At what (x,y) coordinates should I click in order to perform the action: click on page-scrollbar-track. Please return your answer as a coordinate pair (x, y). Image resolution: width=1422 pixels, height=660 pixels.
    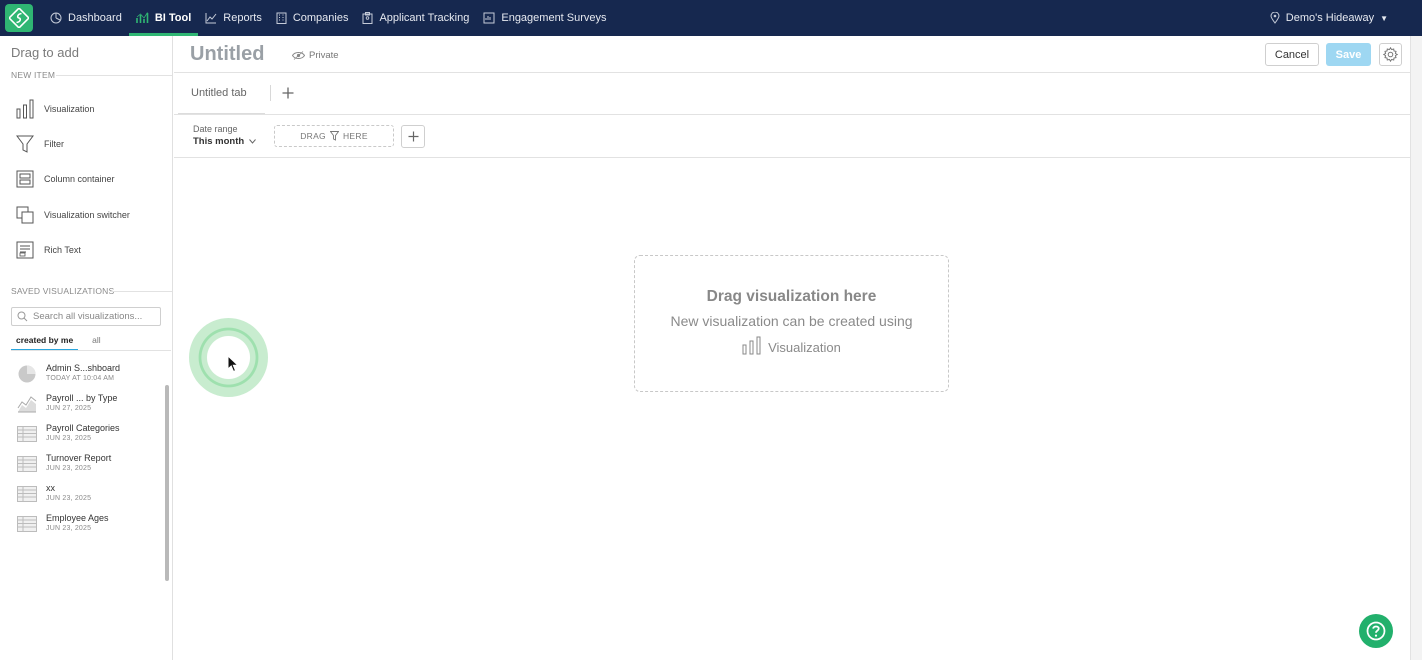
    Looking at the image, I should click on (1416, 348).